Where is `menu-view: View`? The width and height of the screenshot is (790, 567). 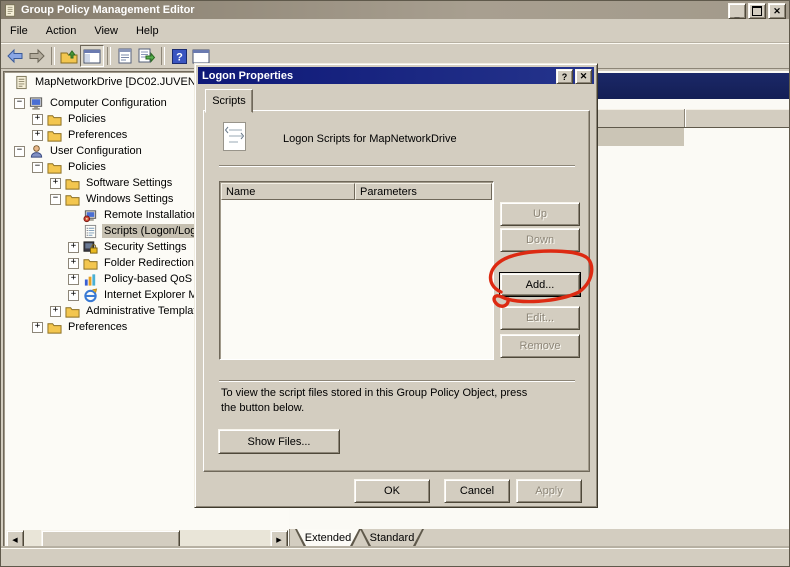
menu-view: View is located at coordinates (106, 31).